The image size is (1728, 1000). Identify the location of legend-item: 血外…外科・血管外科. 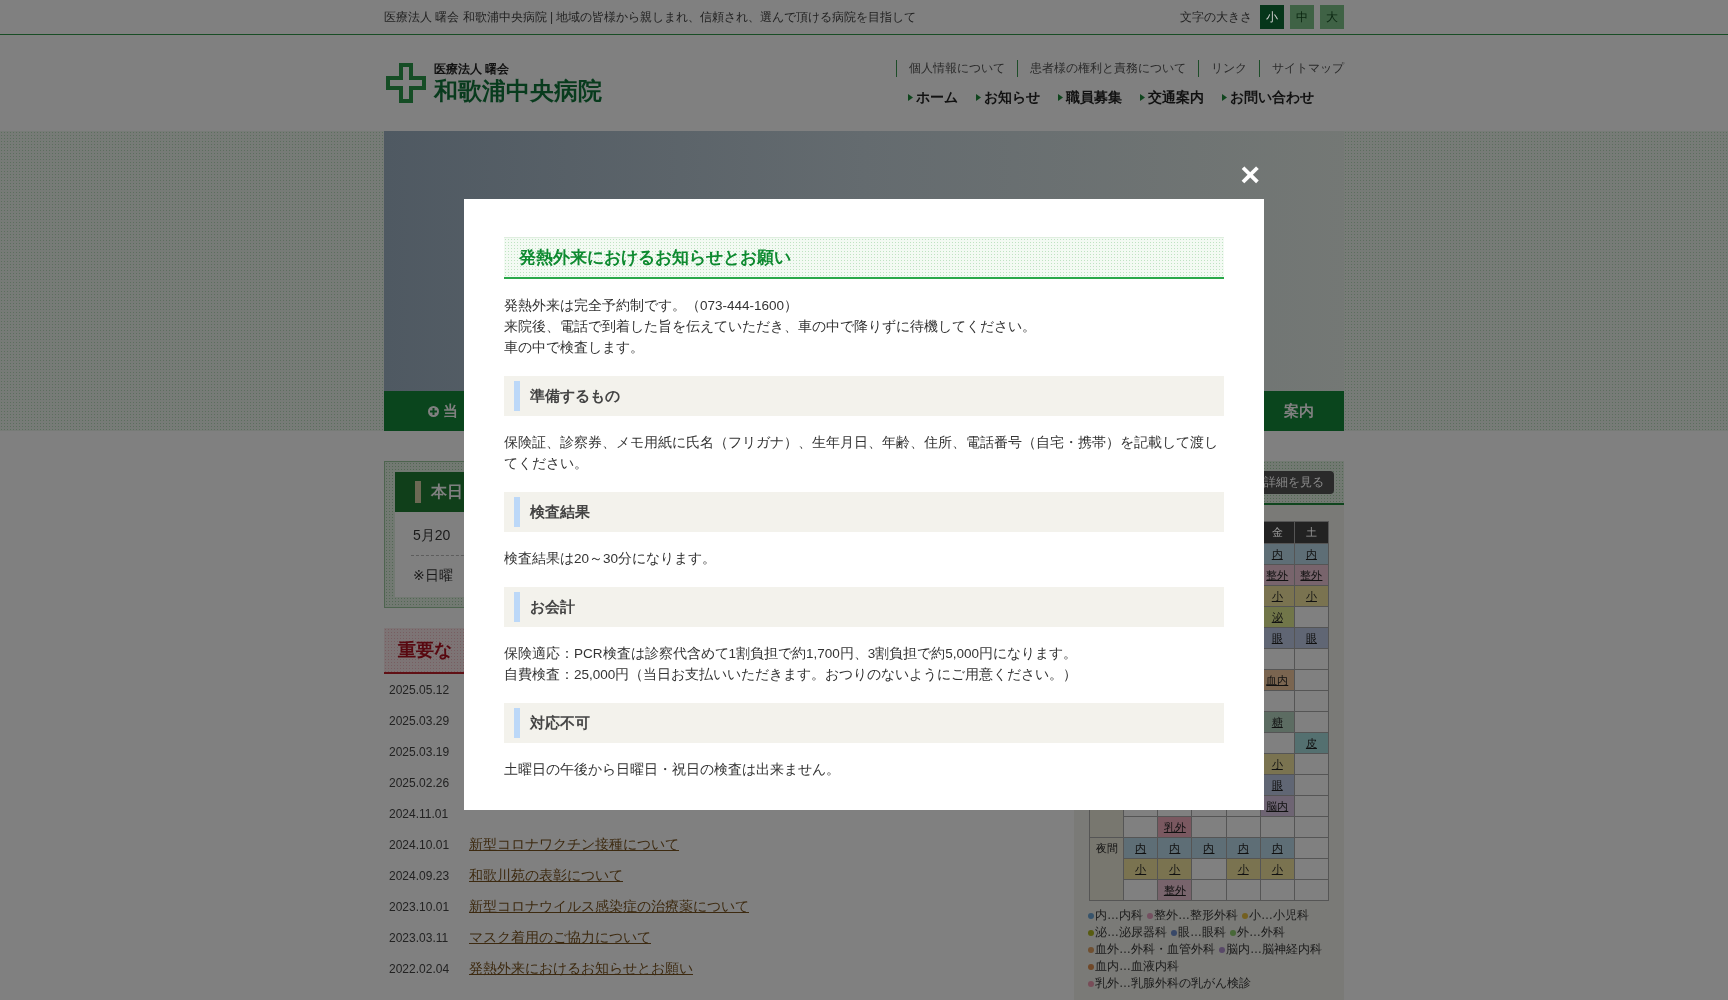
(1151, 949).